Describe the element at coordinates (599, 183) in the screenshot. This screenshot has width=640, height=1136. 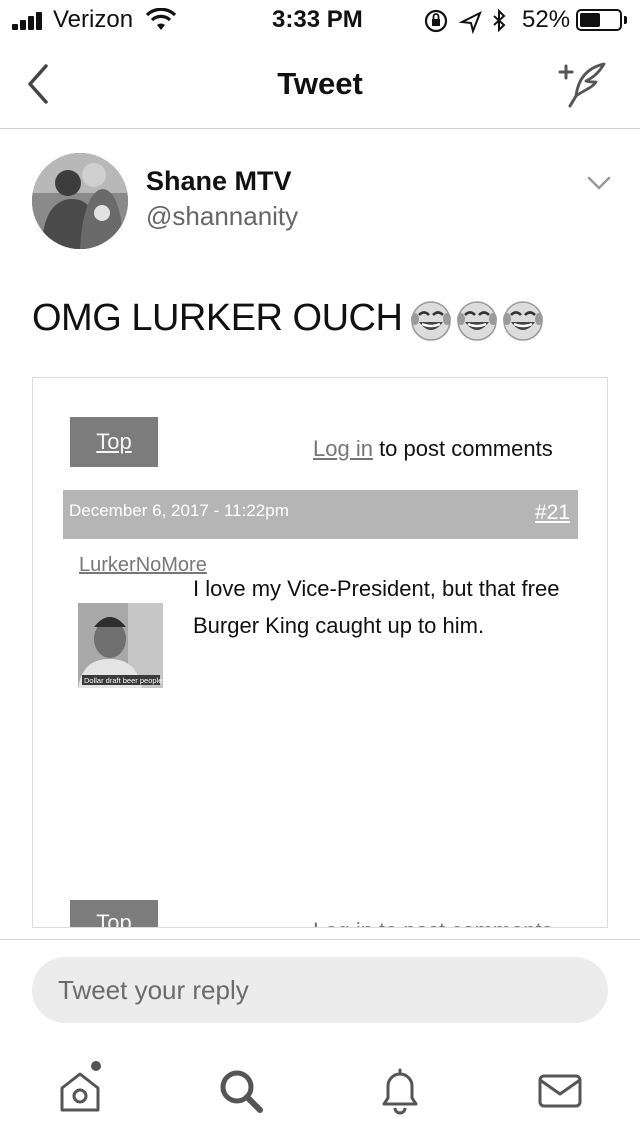
I see `chevron-down-icon` at that location.